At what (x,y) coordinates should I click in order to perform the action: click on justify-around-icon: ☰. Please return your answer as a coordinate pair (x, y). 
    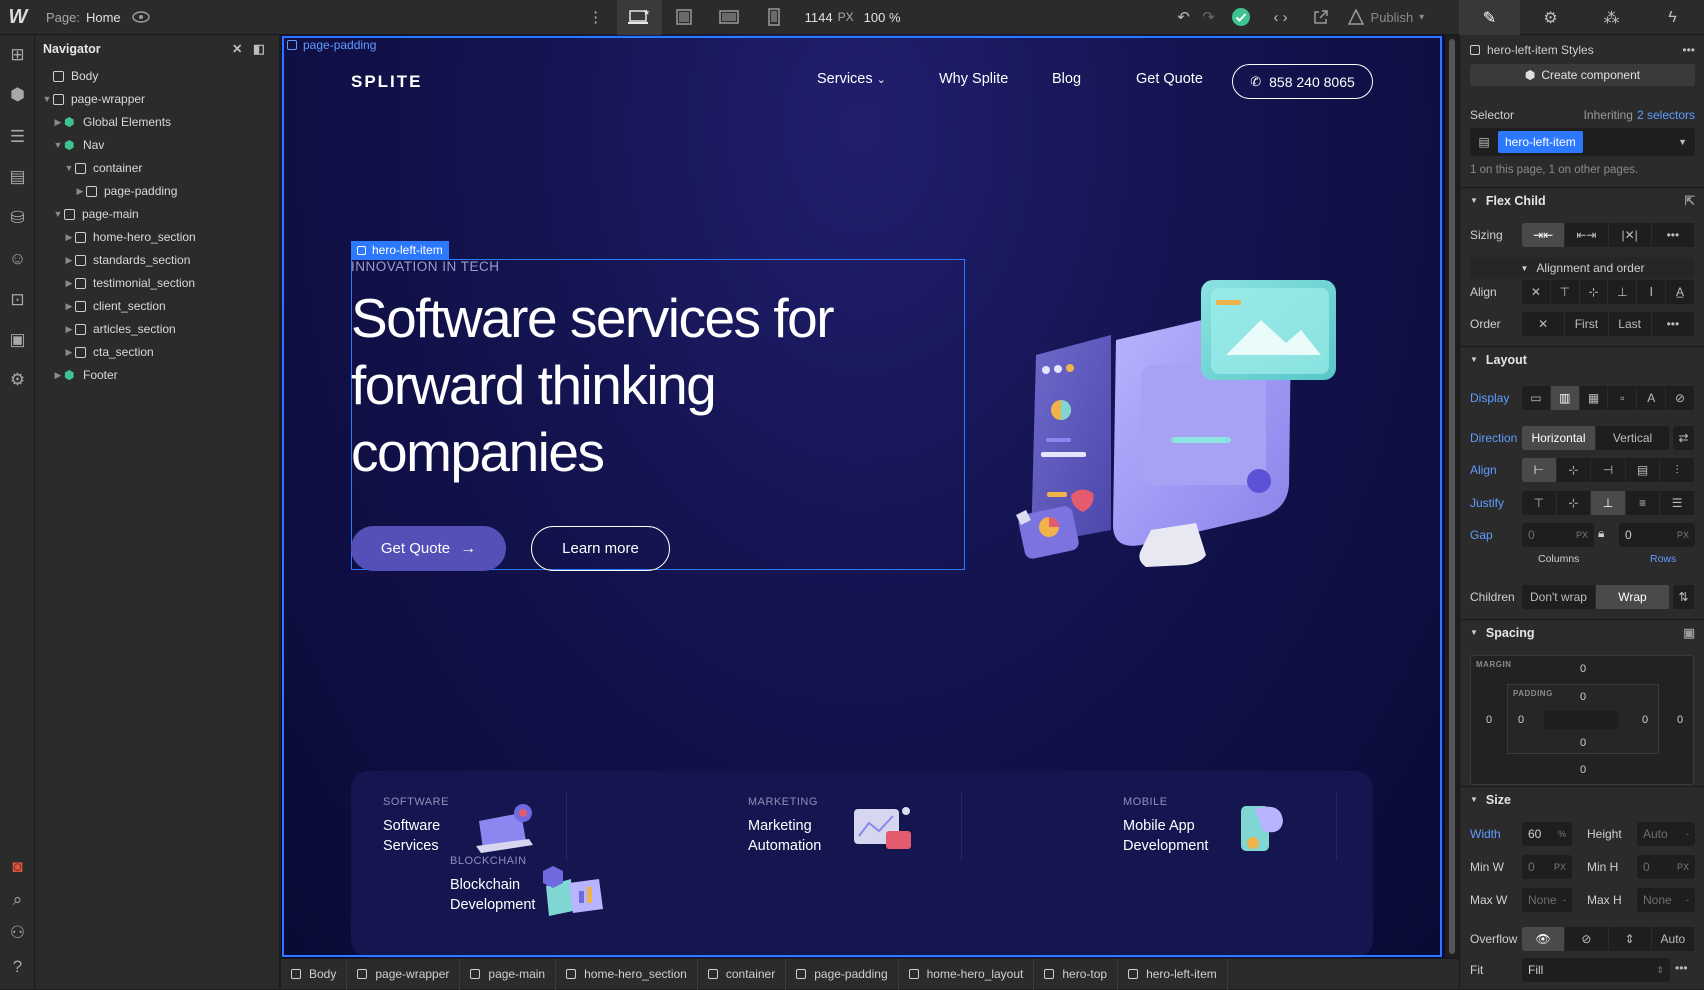
    Looking at the image, I should click on (1677, 503).